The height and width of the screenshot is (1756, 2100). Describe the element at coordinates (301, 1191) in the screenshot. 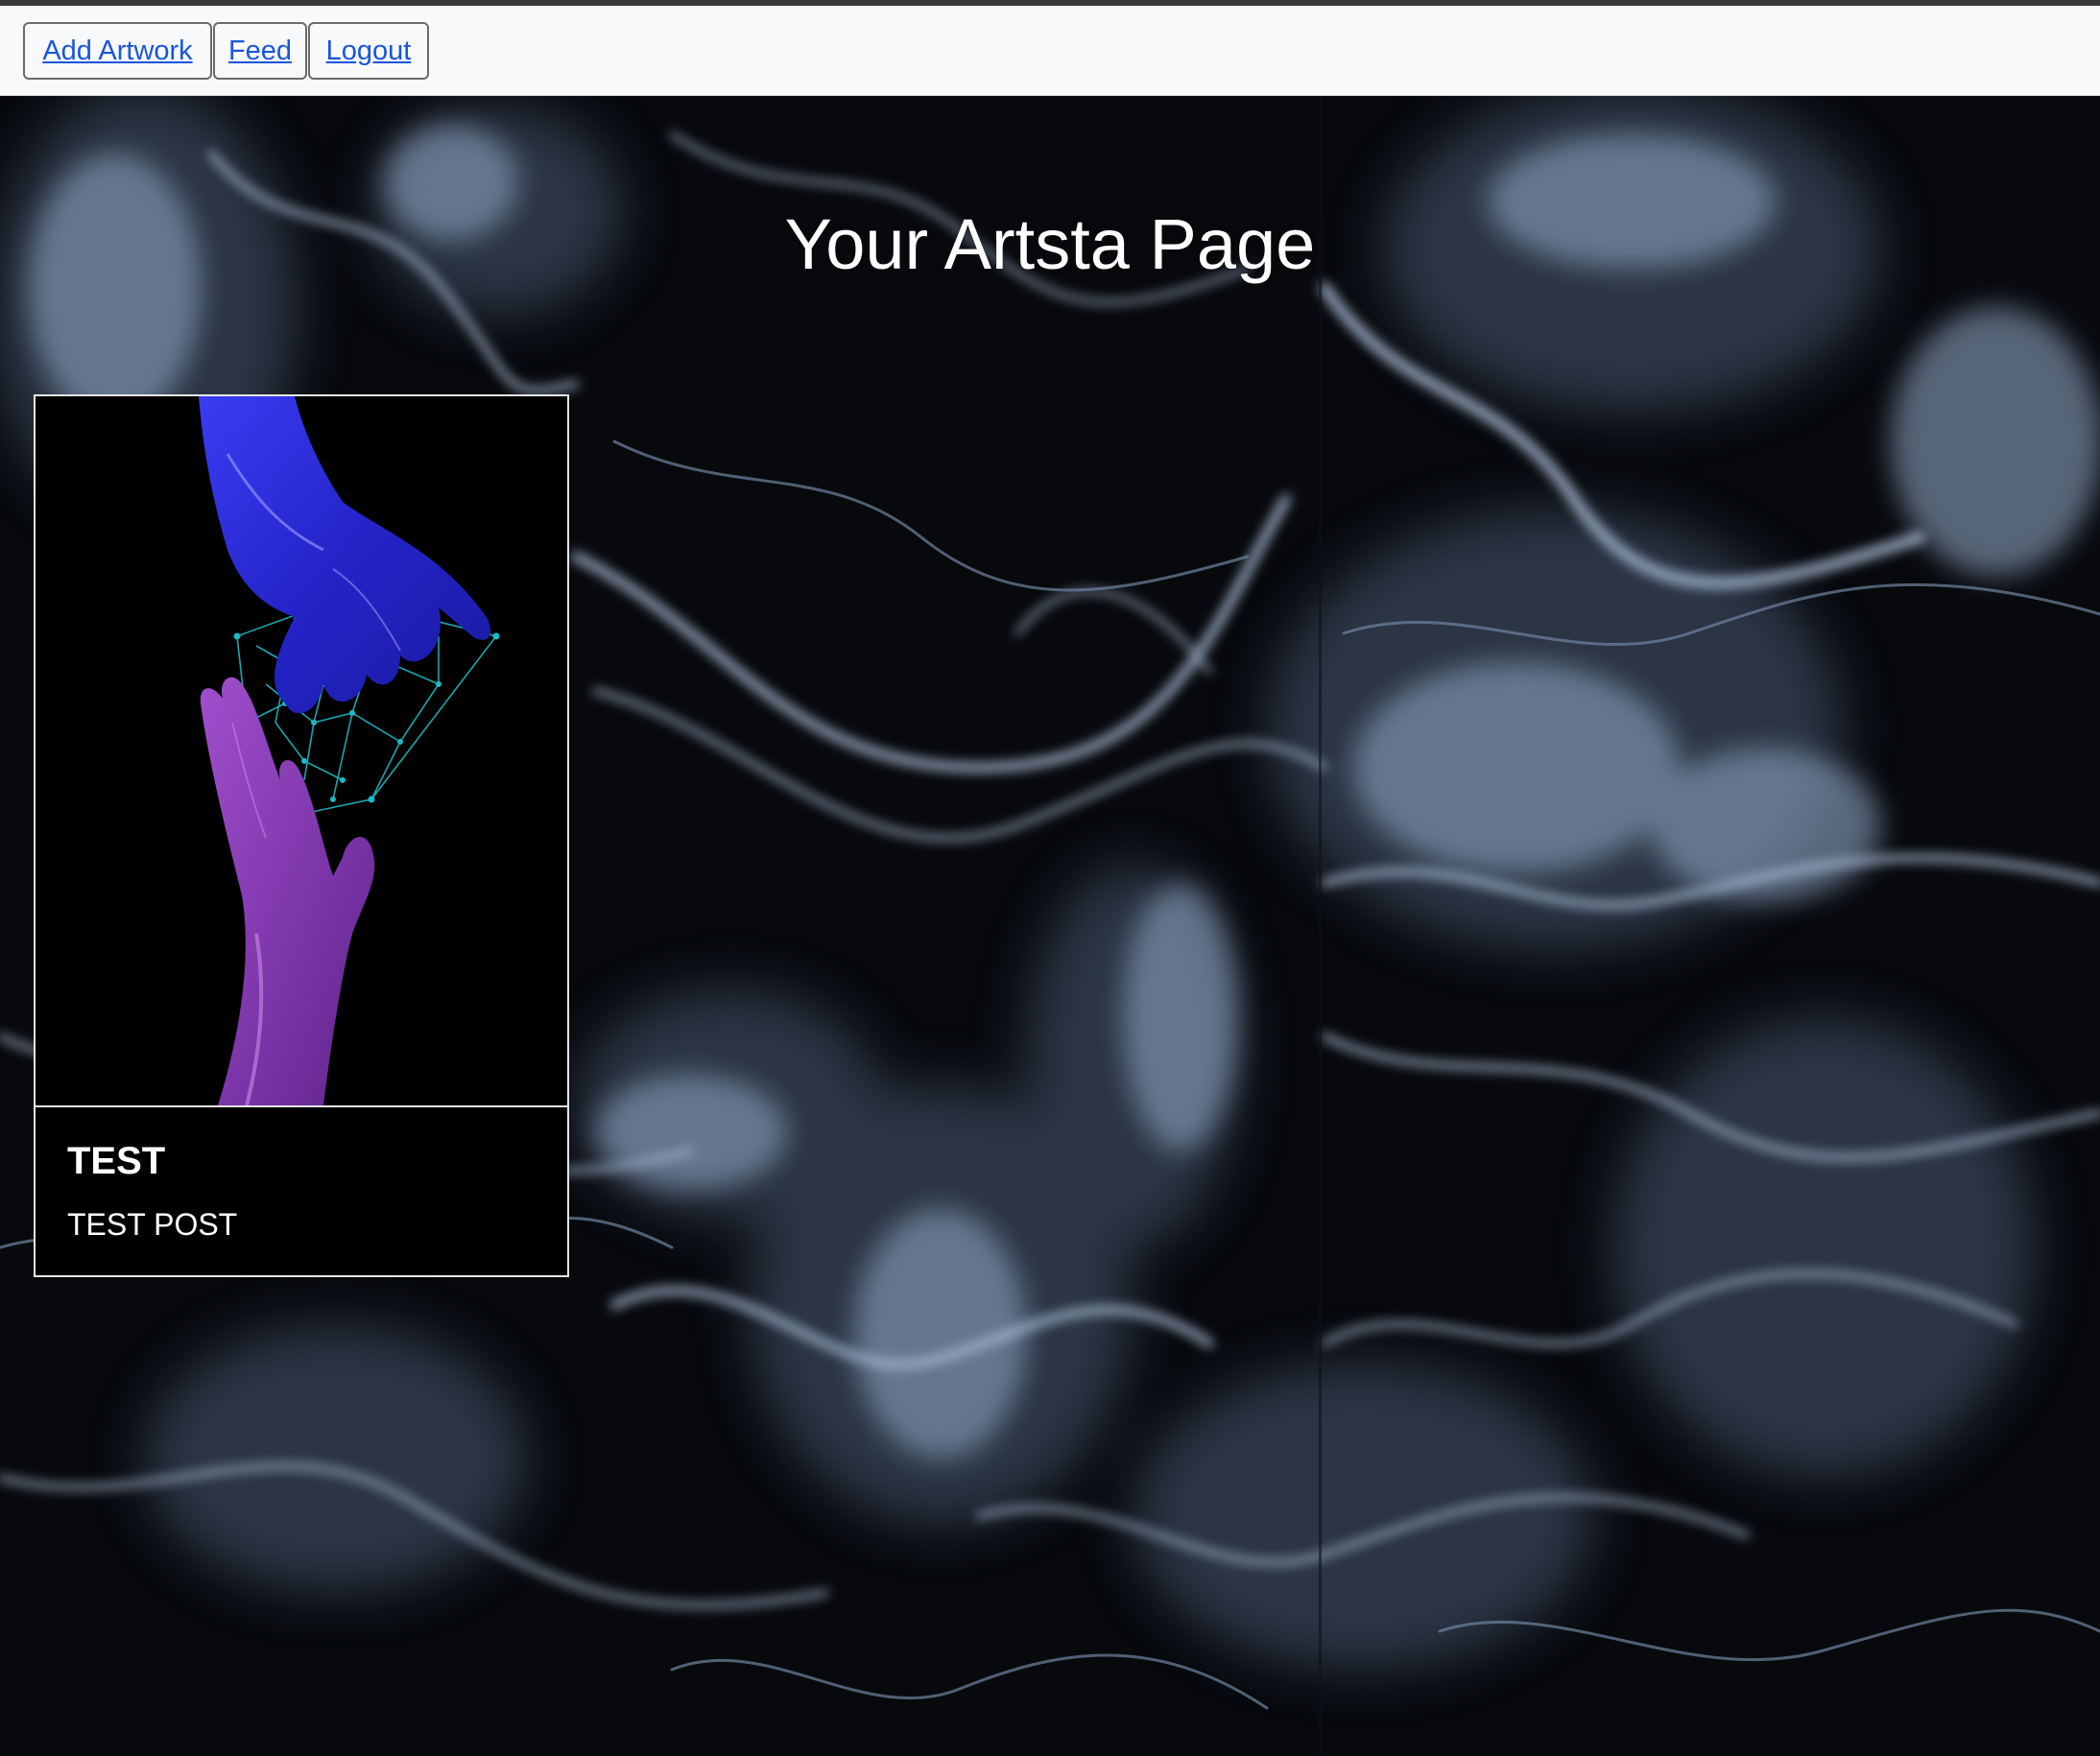

I see `artwork-card-body: TEST TEST POST` at that location.